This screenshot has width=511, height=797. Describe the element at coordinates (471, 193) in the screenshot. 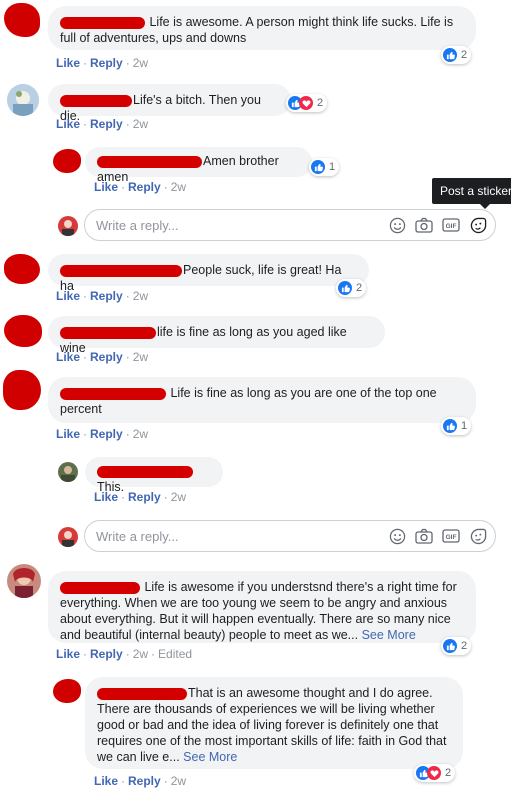

I see `sticker-tooltip: Post a sticker` at that location.